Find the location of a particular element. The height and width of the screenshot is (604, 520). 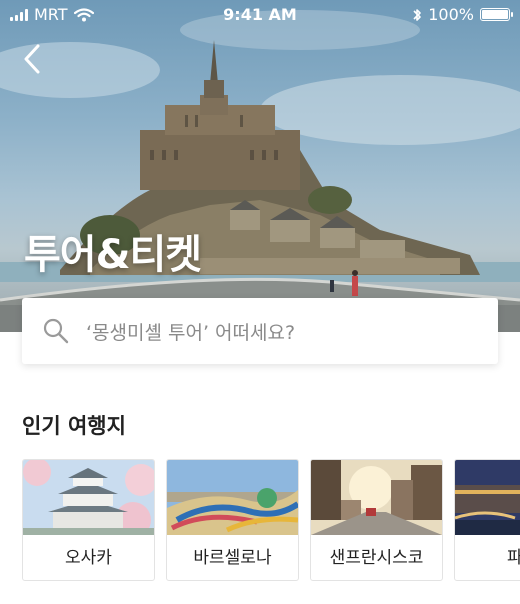

section-title-popular: 인기 여행지 is located at coordinates (74, 426).